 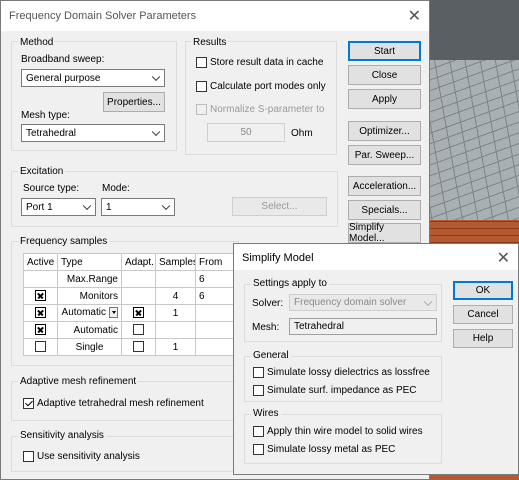 What do you see at coordinates (290, 283) in the screenshot?
I see `settings-apply-label: Settings apply to` at bounding box center [290, 283].